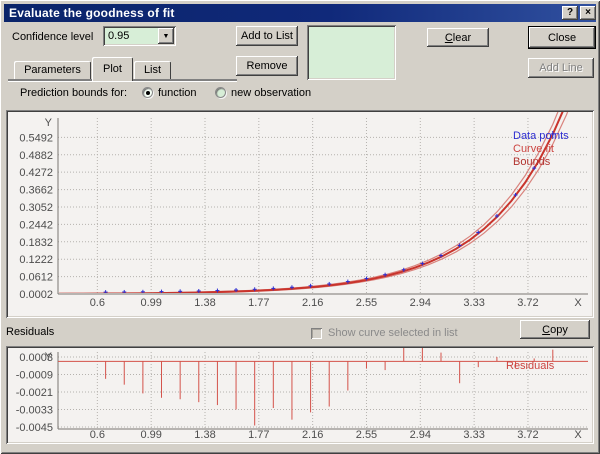 This screenshot has height=454, width=600. I want to click on svg-text: 0.0612, so click(36, 278).